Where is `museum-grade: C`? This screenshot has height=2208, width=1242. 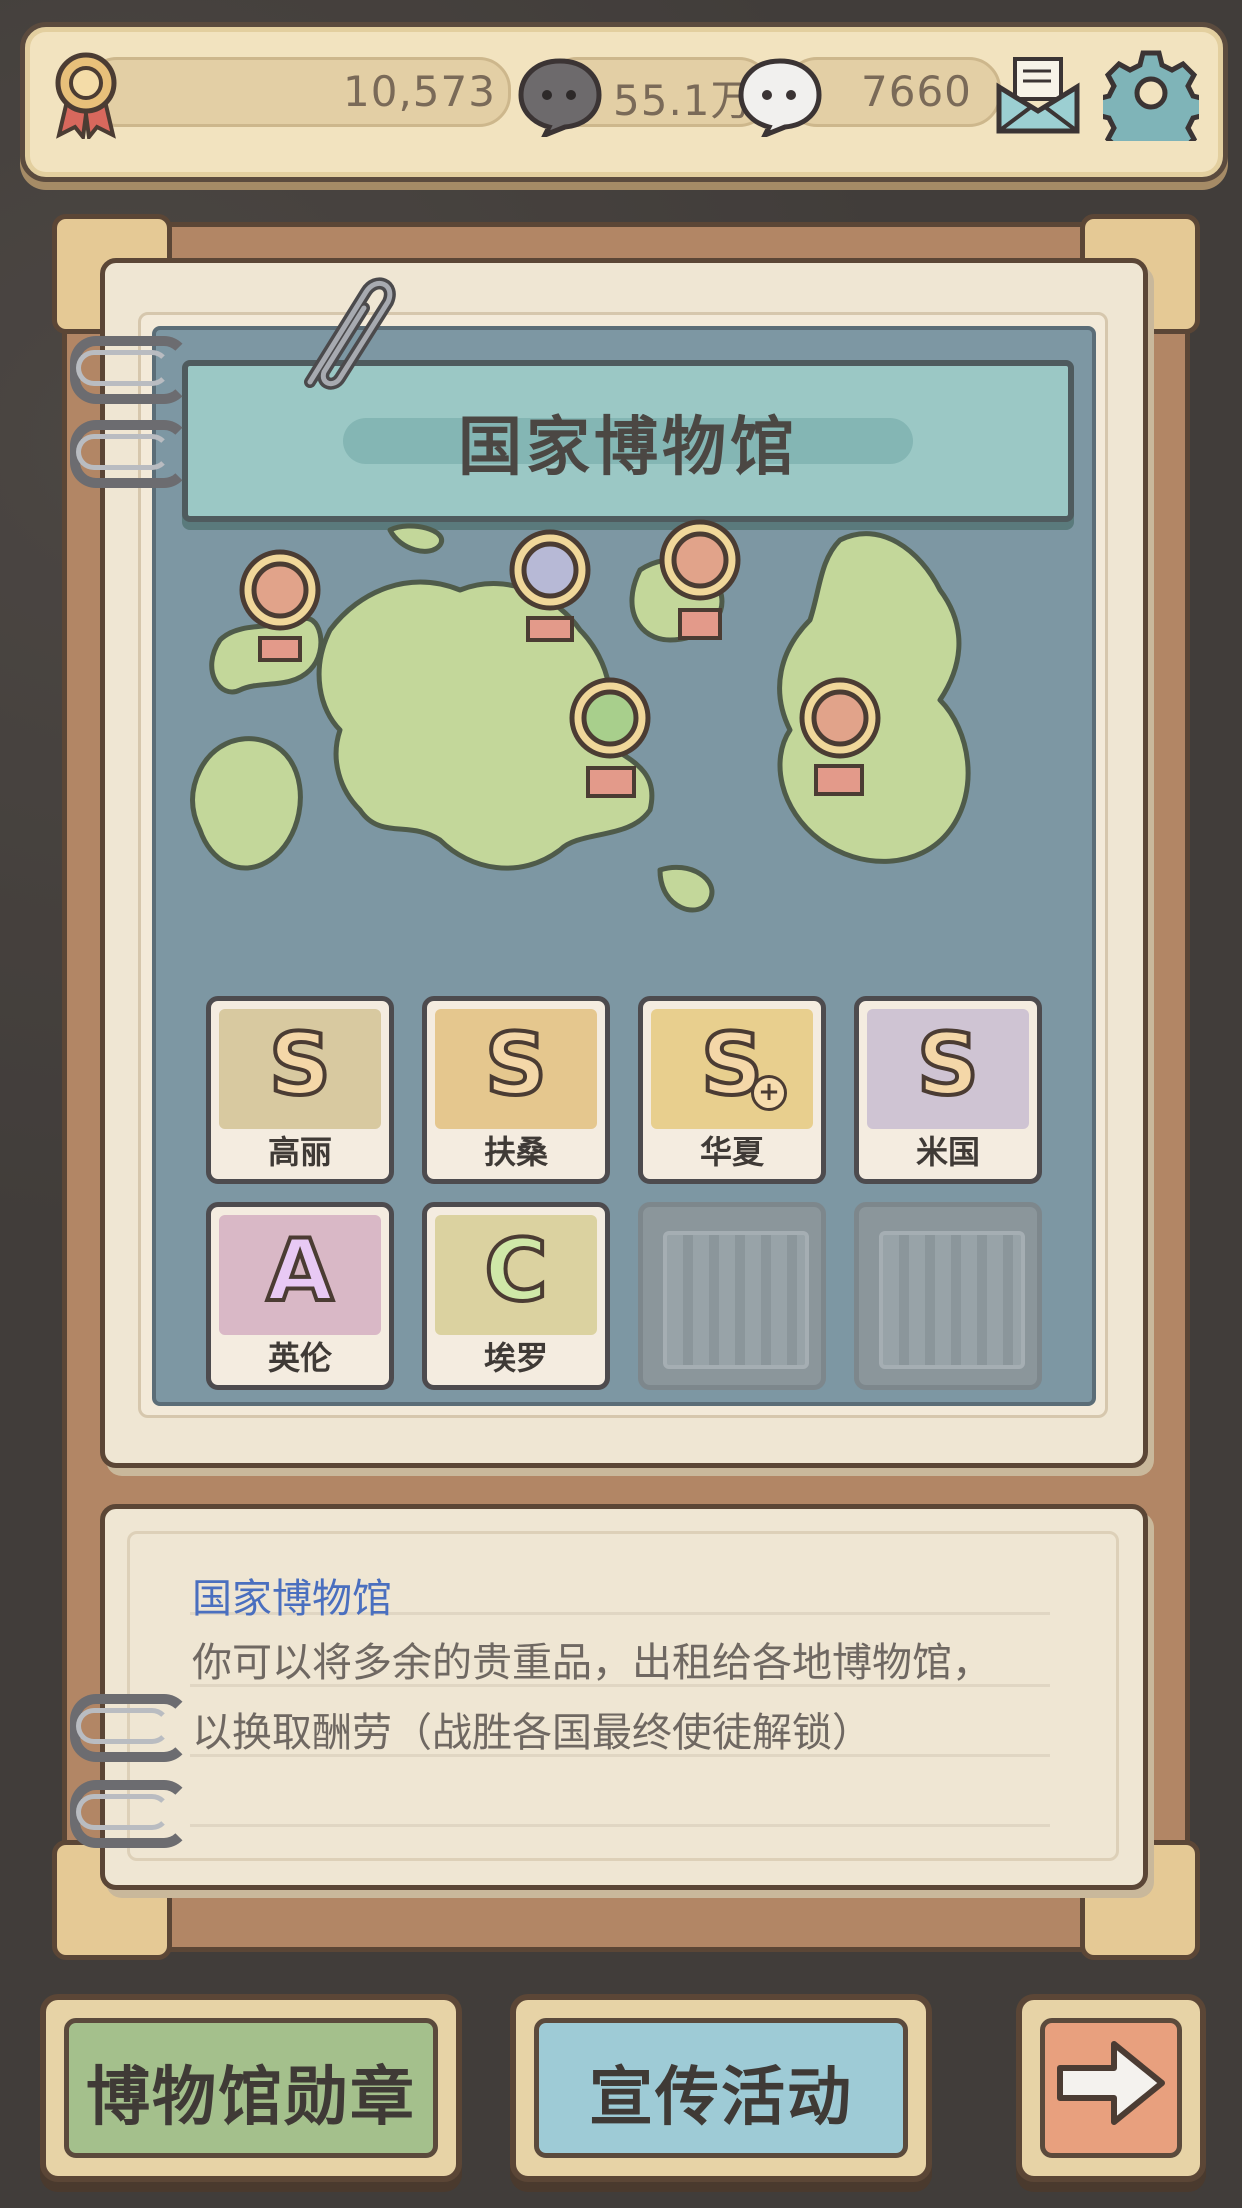
museum-grade: C is located at coordinates (515, 1271).